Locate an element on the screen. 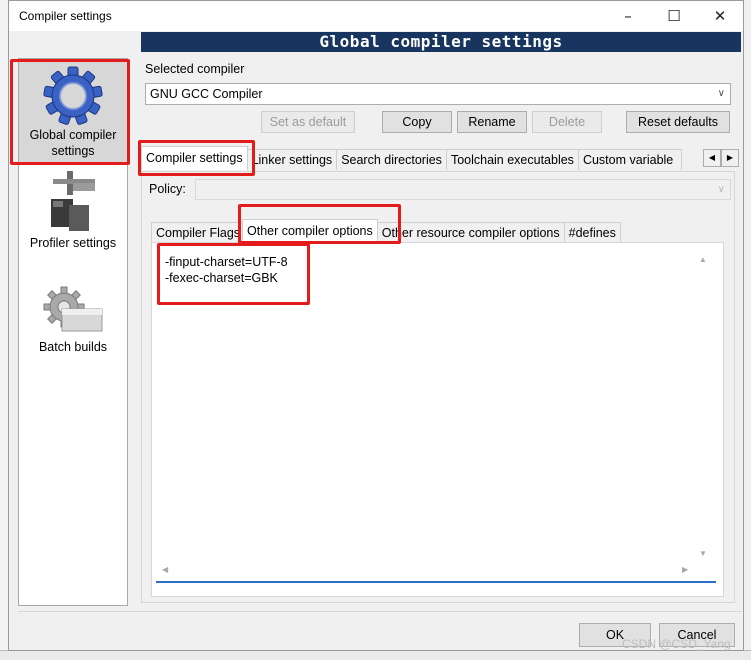 This screenshot has width=751, height=660. gear-icon is located at coordinates (73, 95).